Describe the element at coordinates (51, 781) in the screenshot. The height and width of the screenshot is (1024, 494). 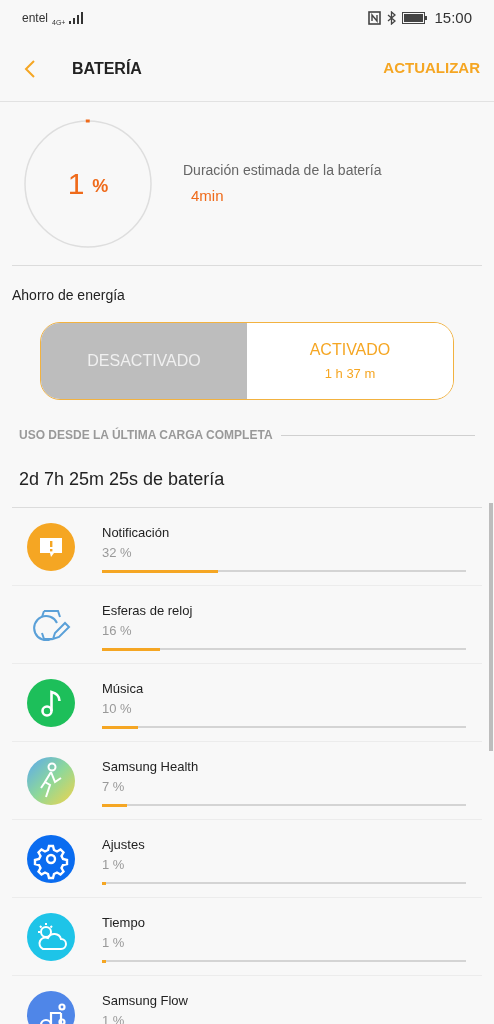
I see `runner-icon` at that location.